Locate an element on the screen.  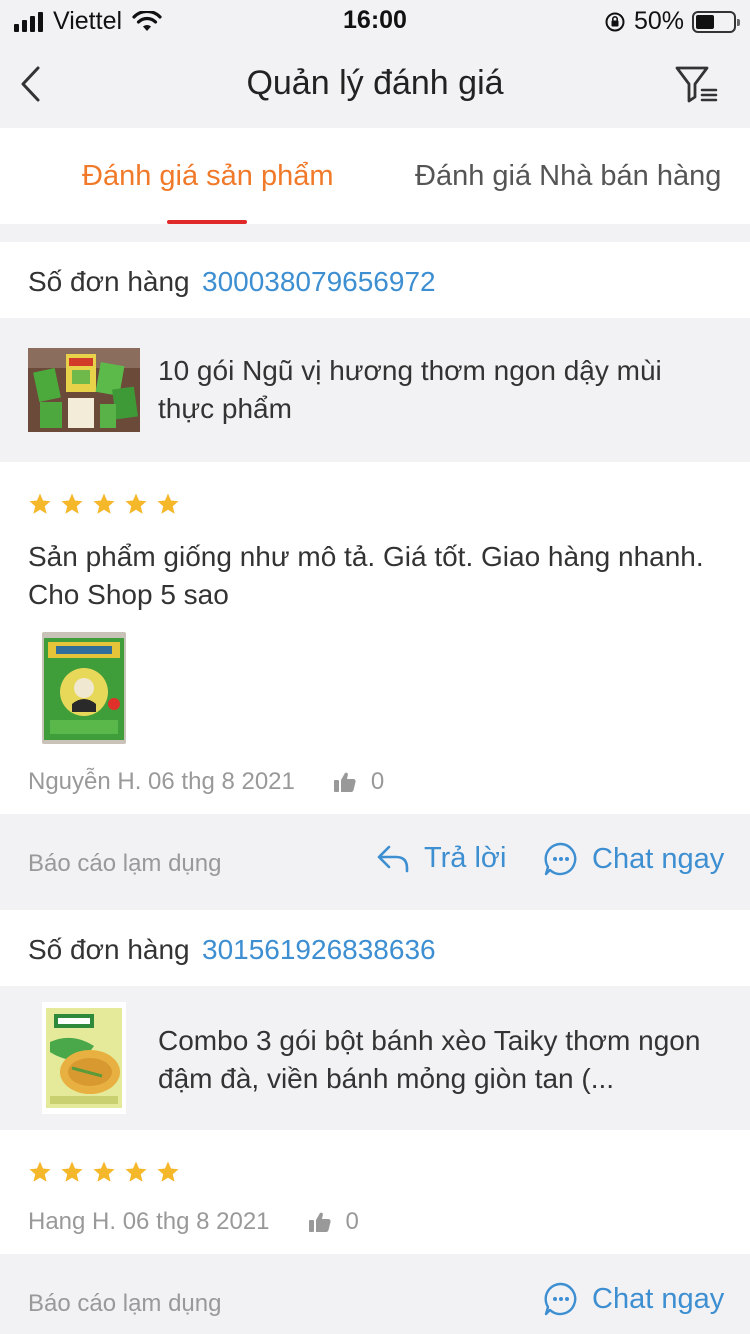
battery-percent: 50% is located at coordinates (658, 21).